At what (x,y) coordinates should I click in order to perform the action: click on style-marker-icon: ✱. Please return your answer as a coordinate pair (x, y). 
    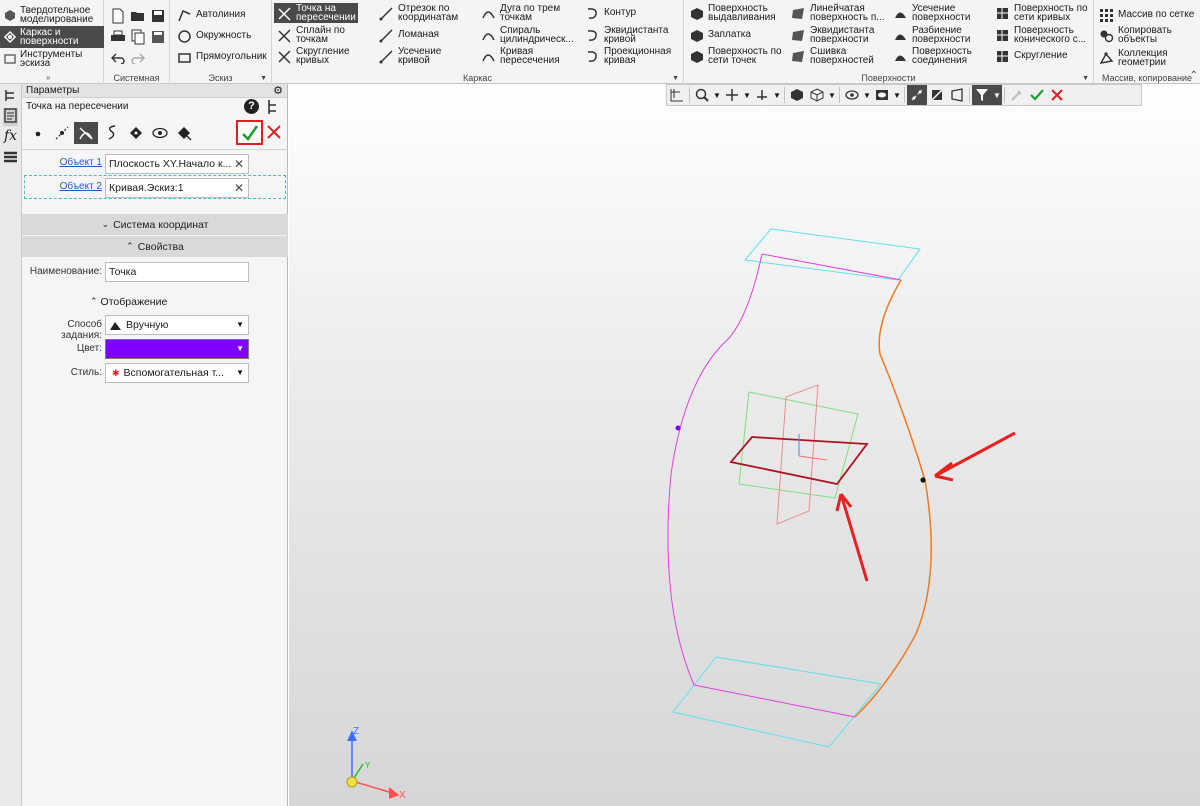
    Looking at the image, I should click on (116, 373).